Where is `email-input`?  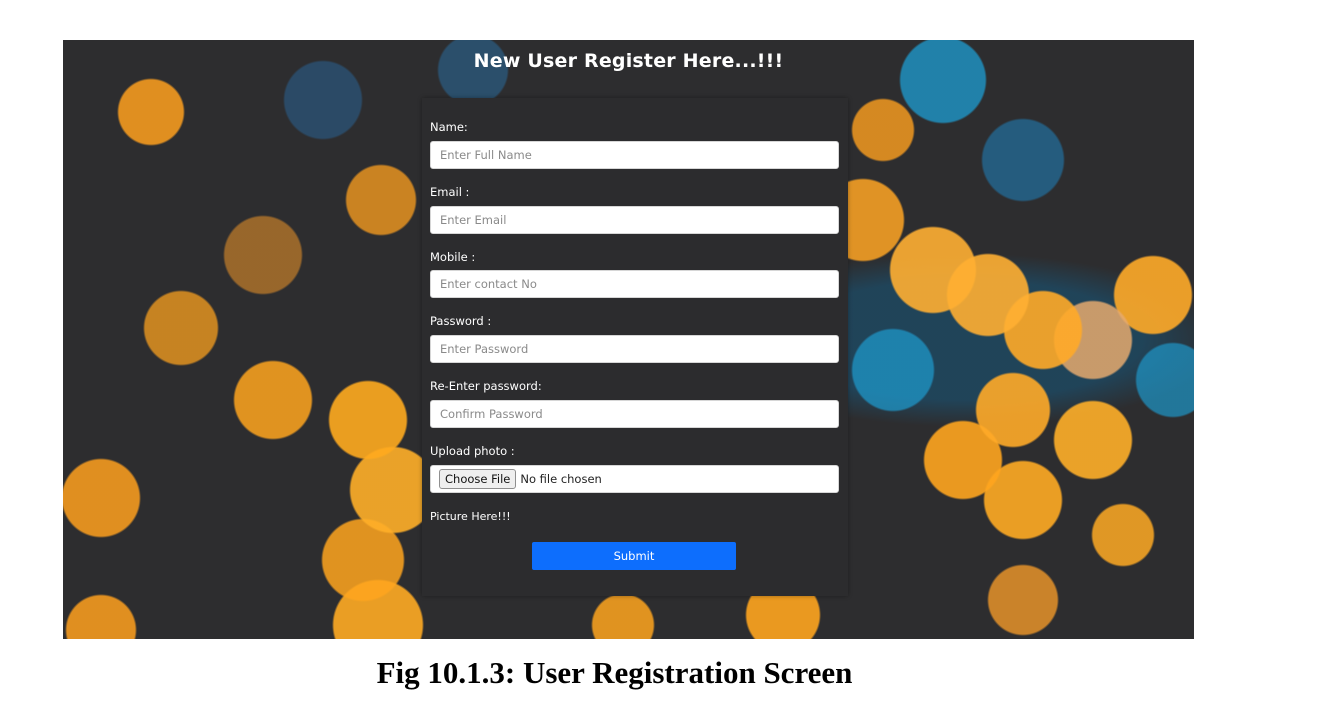
email-input is located at coordinates (634, 220).